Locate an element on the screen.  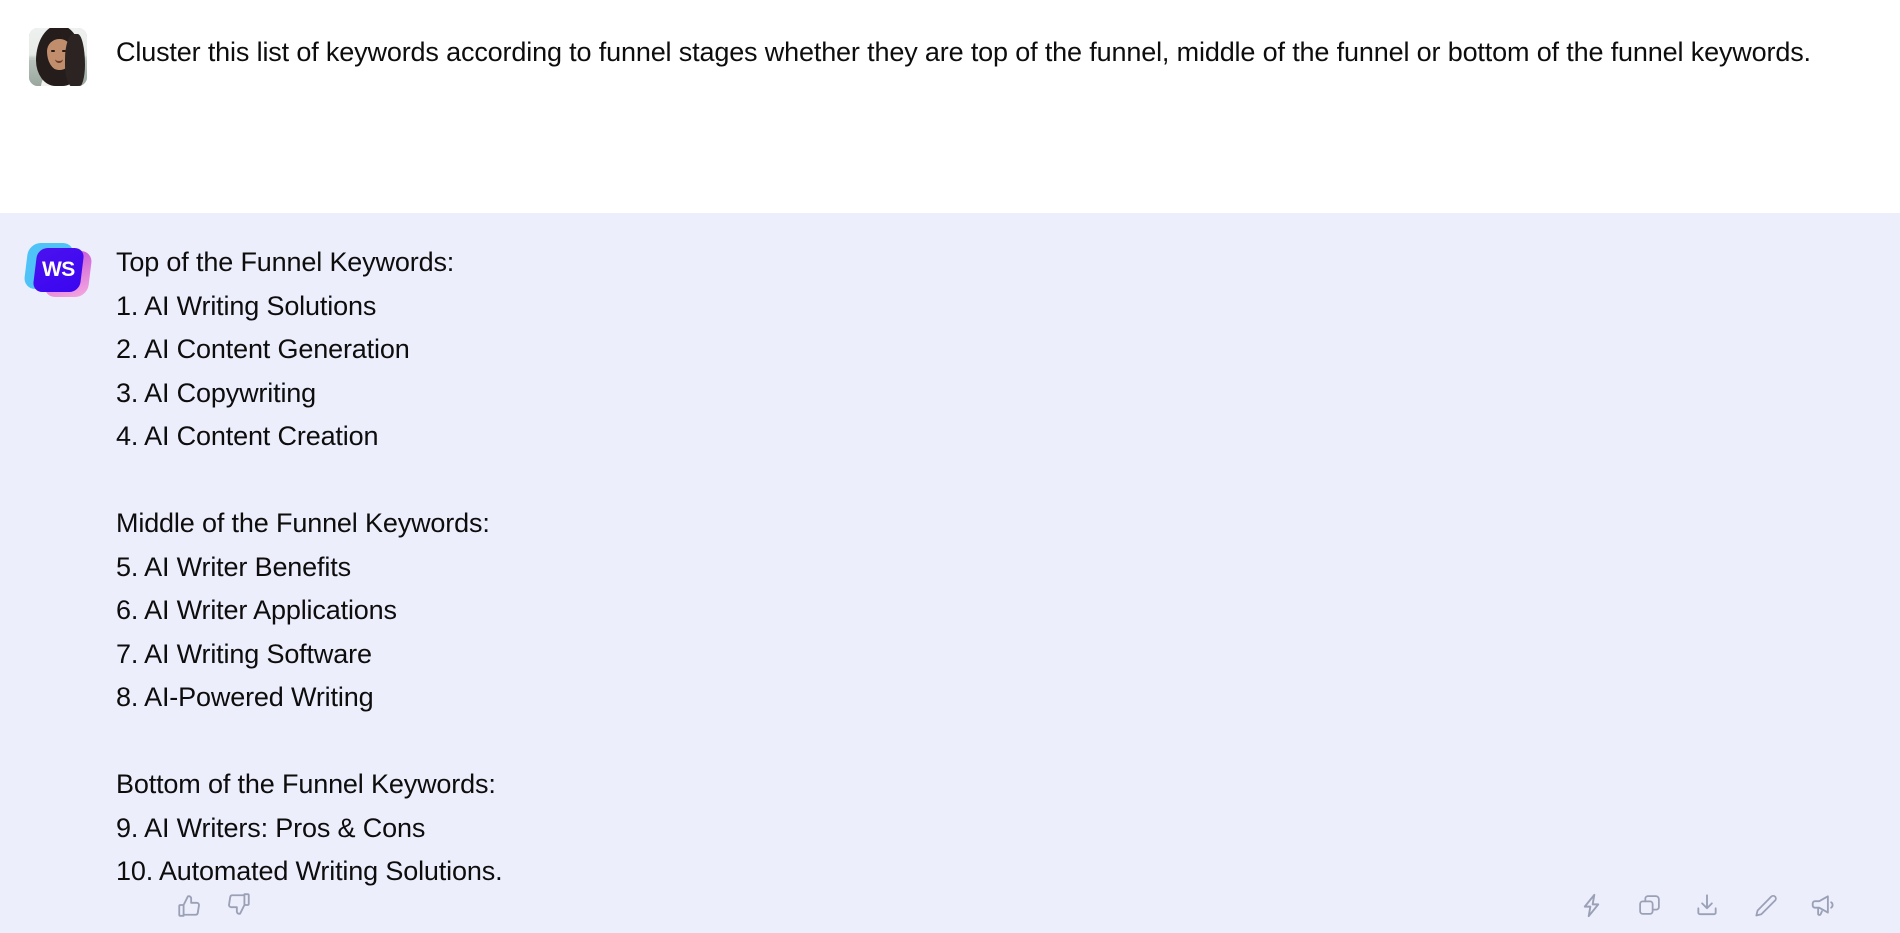
thumbs-down-icon is located at coordinates (239, 905).